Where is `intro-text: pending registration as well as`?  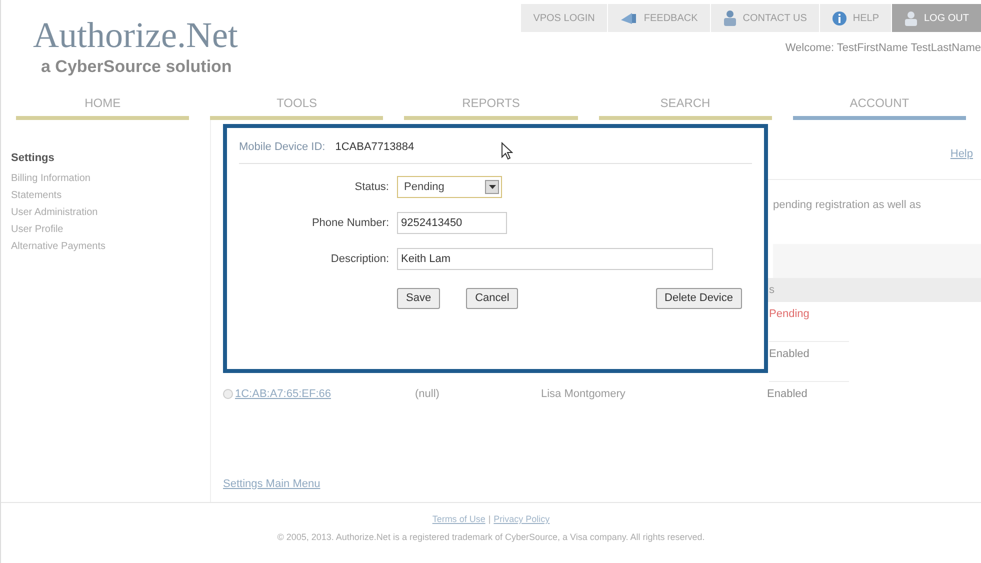
intro-text: pending registration as well as is located at coordinates (847, 205).